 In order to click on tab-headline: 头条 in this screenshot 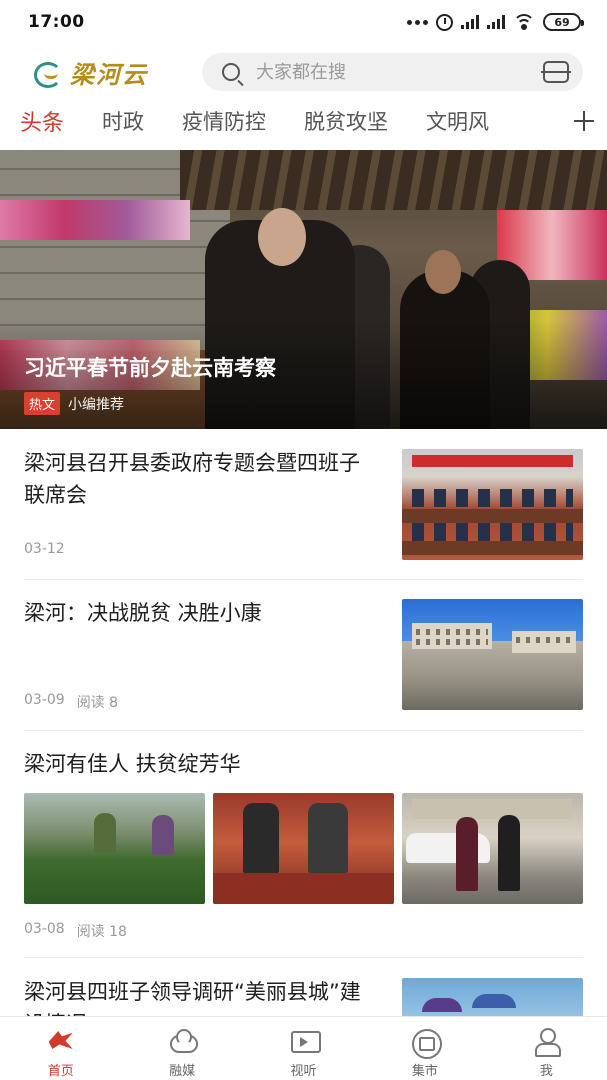, I will do `click(42, 121)`.